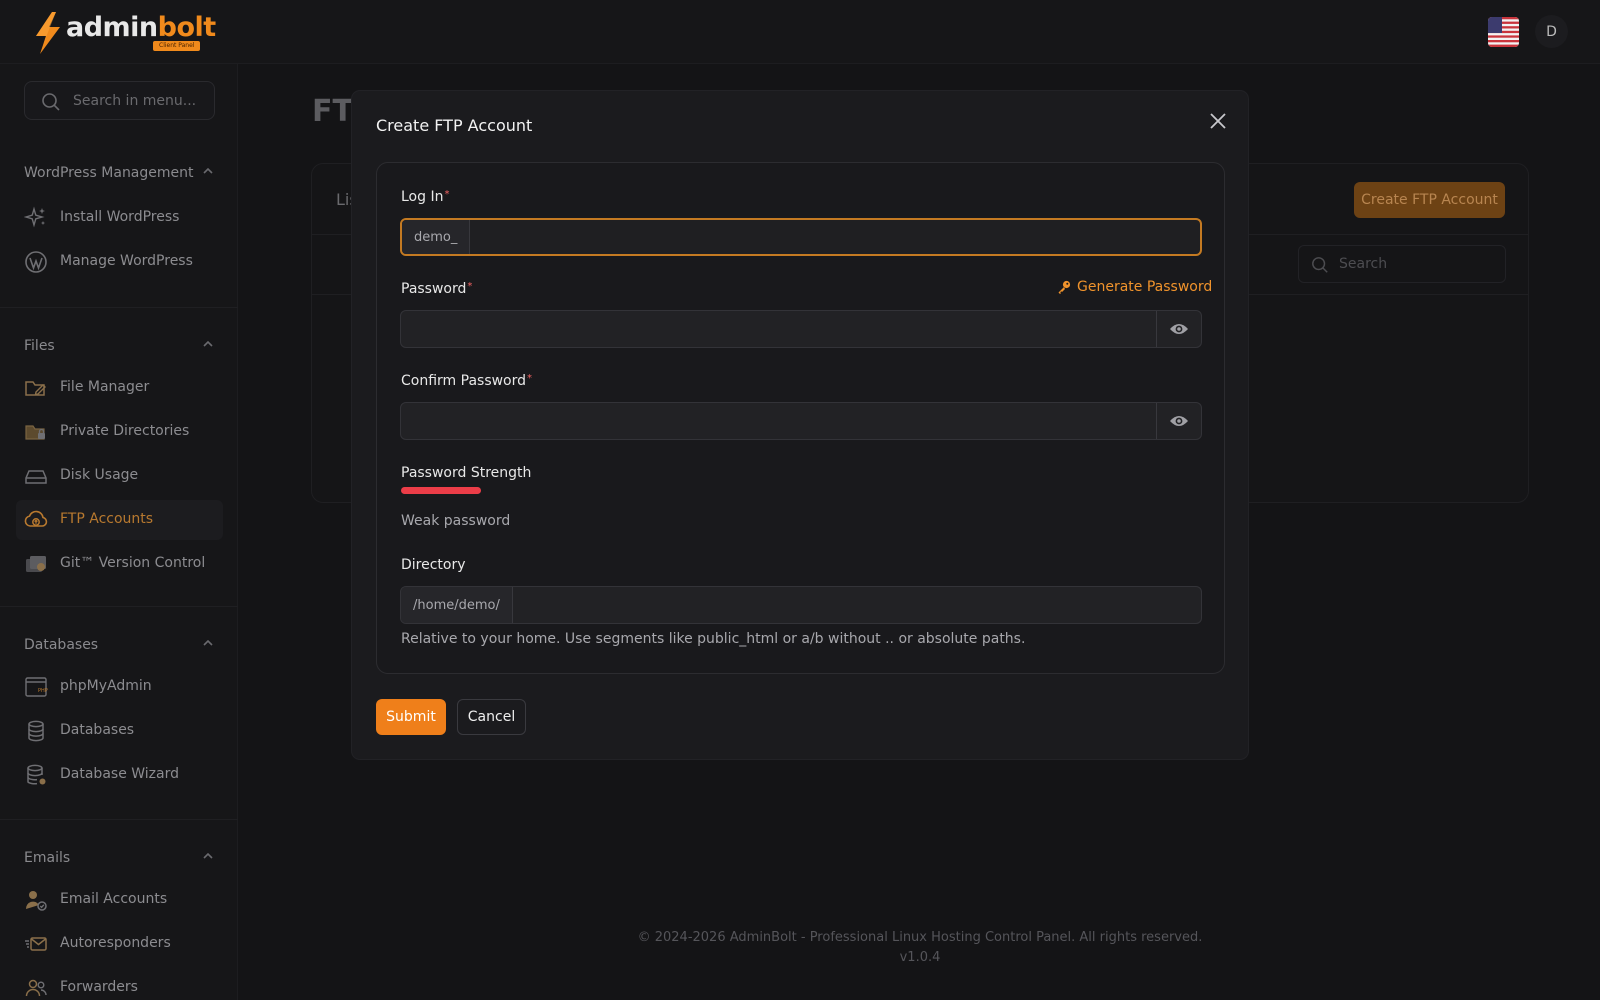  Describe the element at coordinates (1551, 31) in the screenshot. I see `user-avatar: D` at that location.